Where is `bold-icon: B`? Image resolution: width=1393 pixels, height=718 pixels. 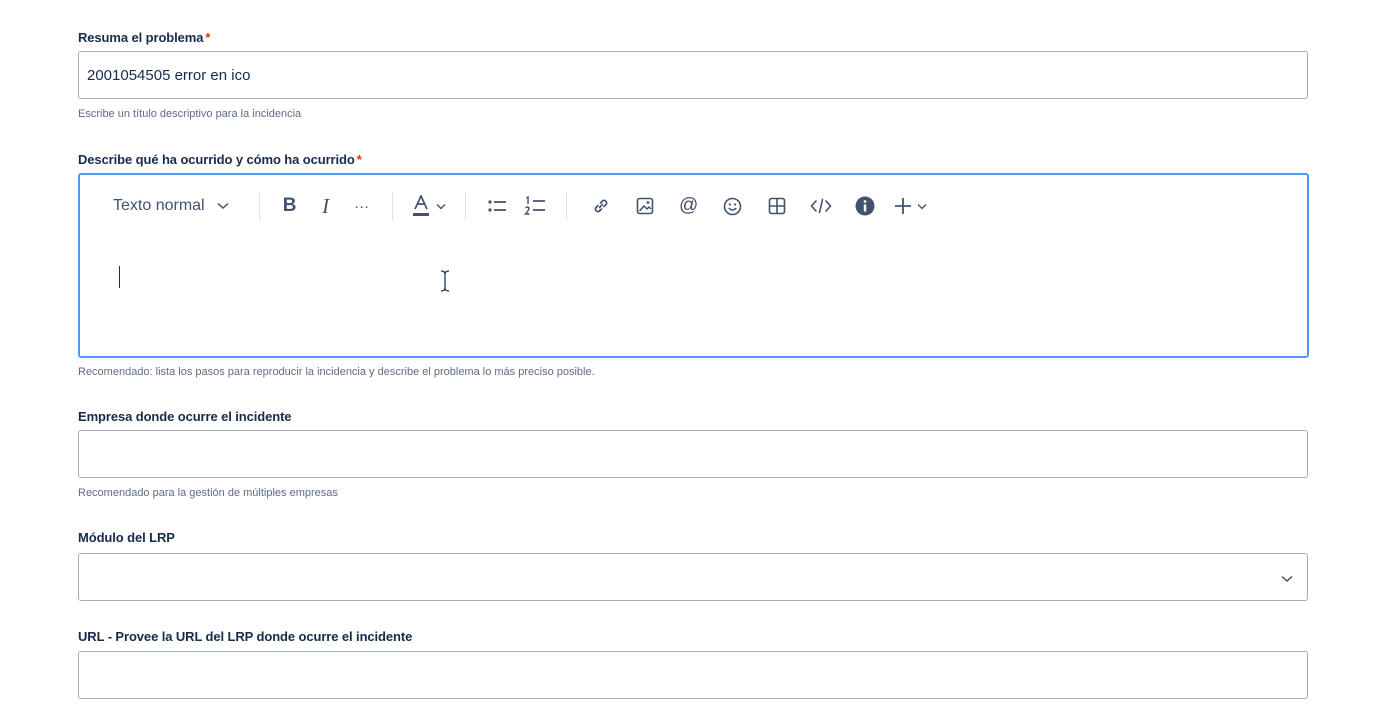
bold-icon: B is located at coordinates (289, 205).